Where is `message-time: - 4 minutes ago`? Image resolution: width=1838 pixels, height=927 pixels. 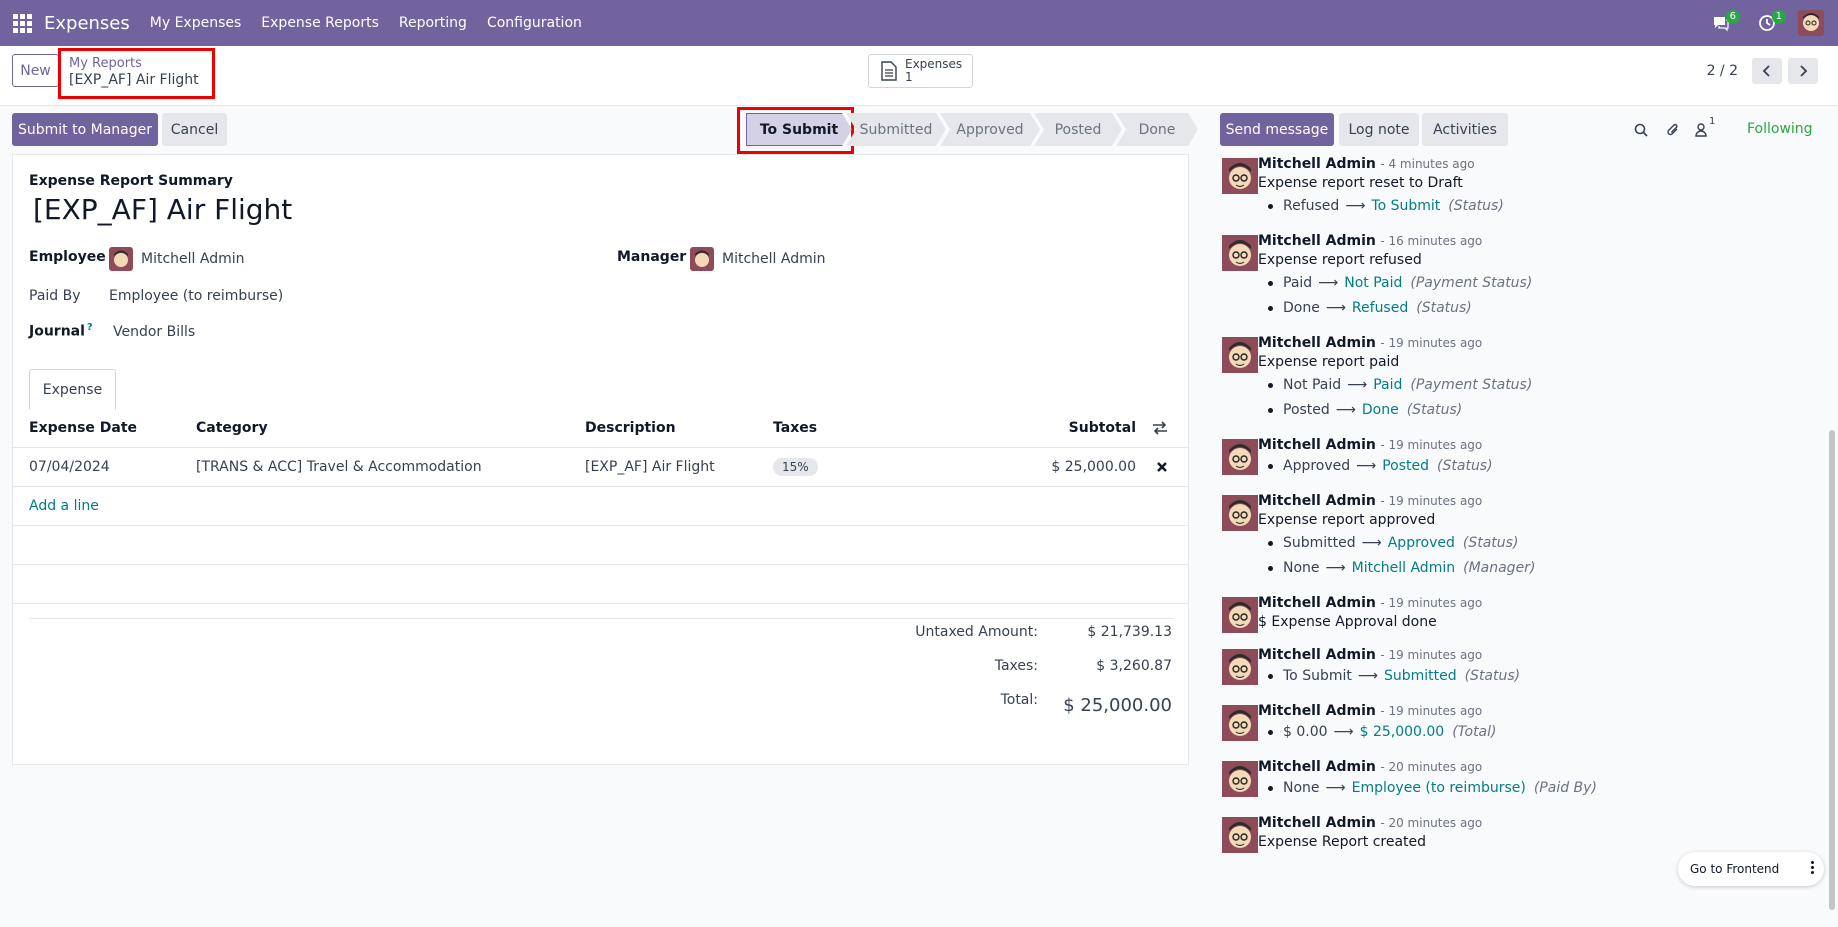 message-time: - 4 minutes ago is located at coordinates (1427, 164).